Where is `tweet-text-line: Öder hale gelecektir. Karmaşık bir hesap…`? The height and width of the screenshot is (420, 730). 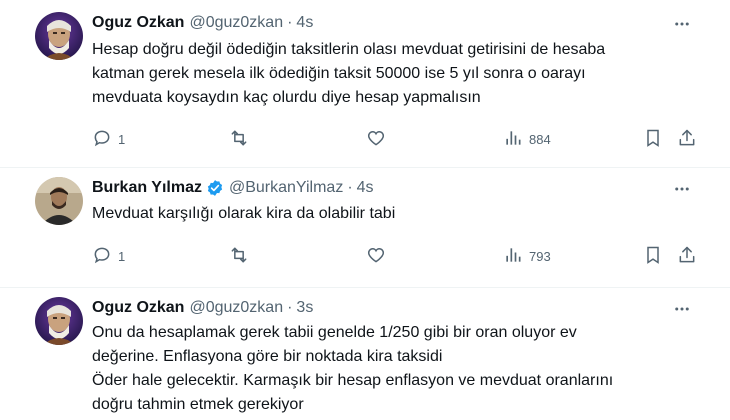
tweet-text-line: Öder hale gelecektir. Karmaşık bir hesap… is located at coordinates (353, 380).